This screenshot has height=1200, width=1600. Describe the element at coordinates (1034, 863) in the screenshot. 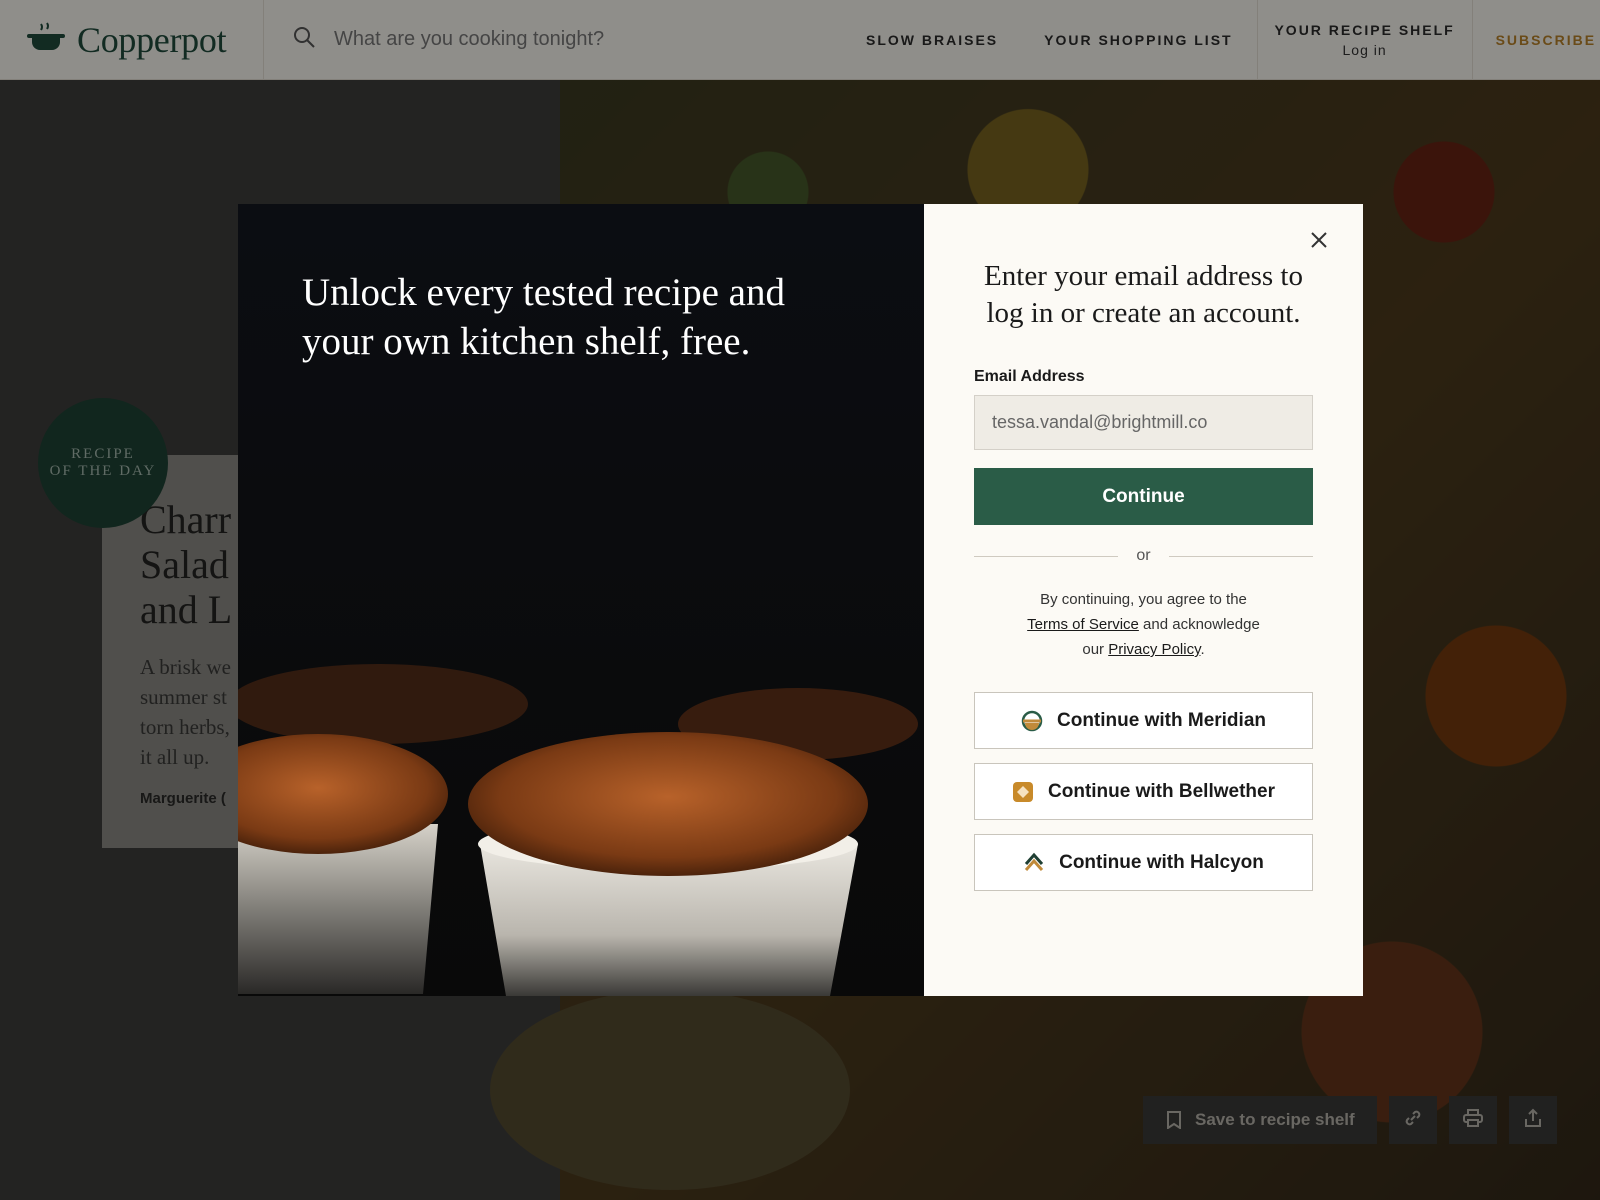

I see `halcyon-icon` at that location.